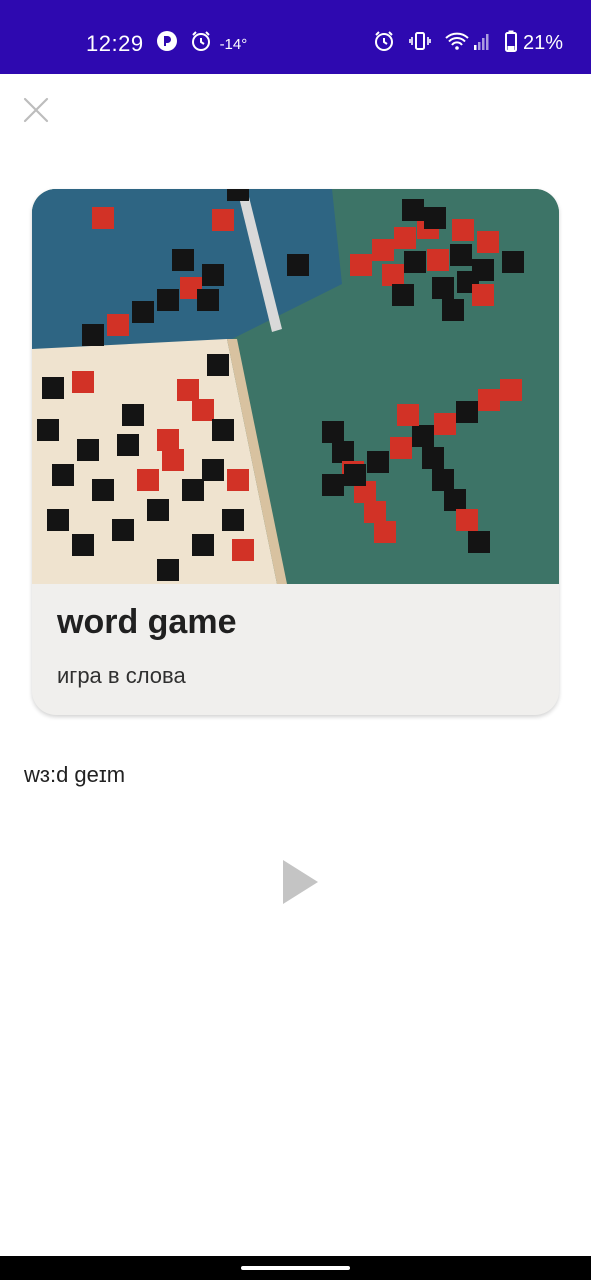 The height and width of the screenshot is (1280, 591). I want to click on word-translation: игра в слова, so click(121, 675).